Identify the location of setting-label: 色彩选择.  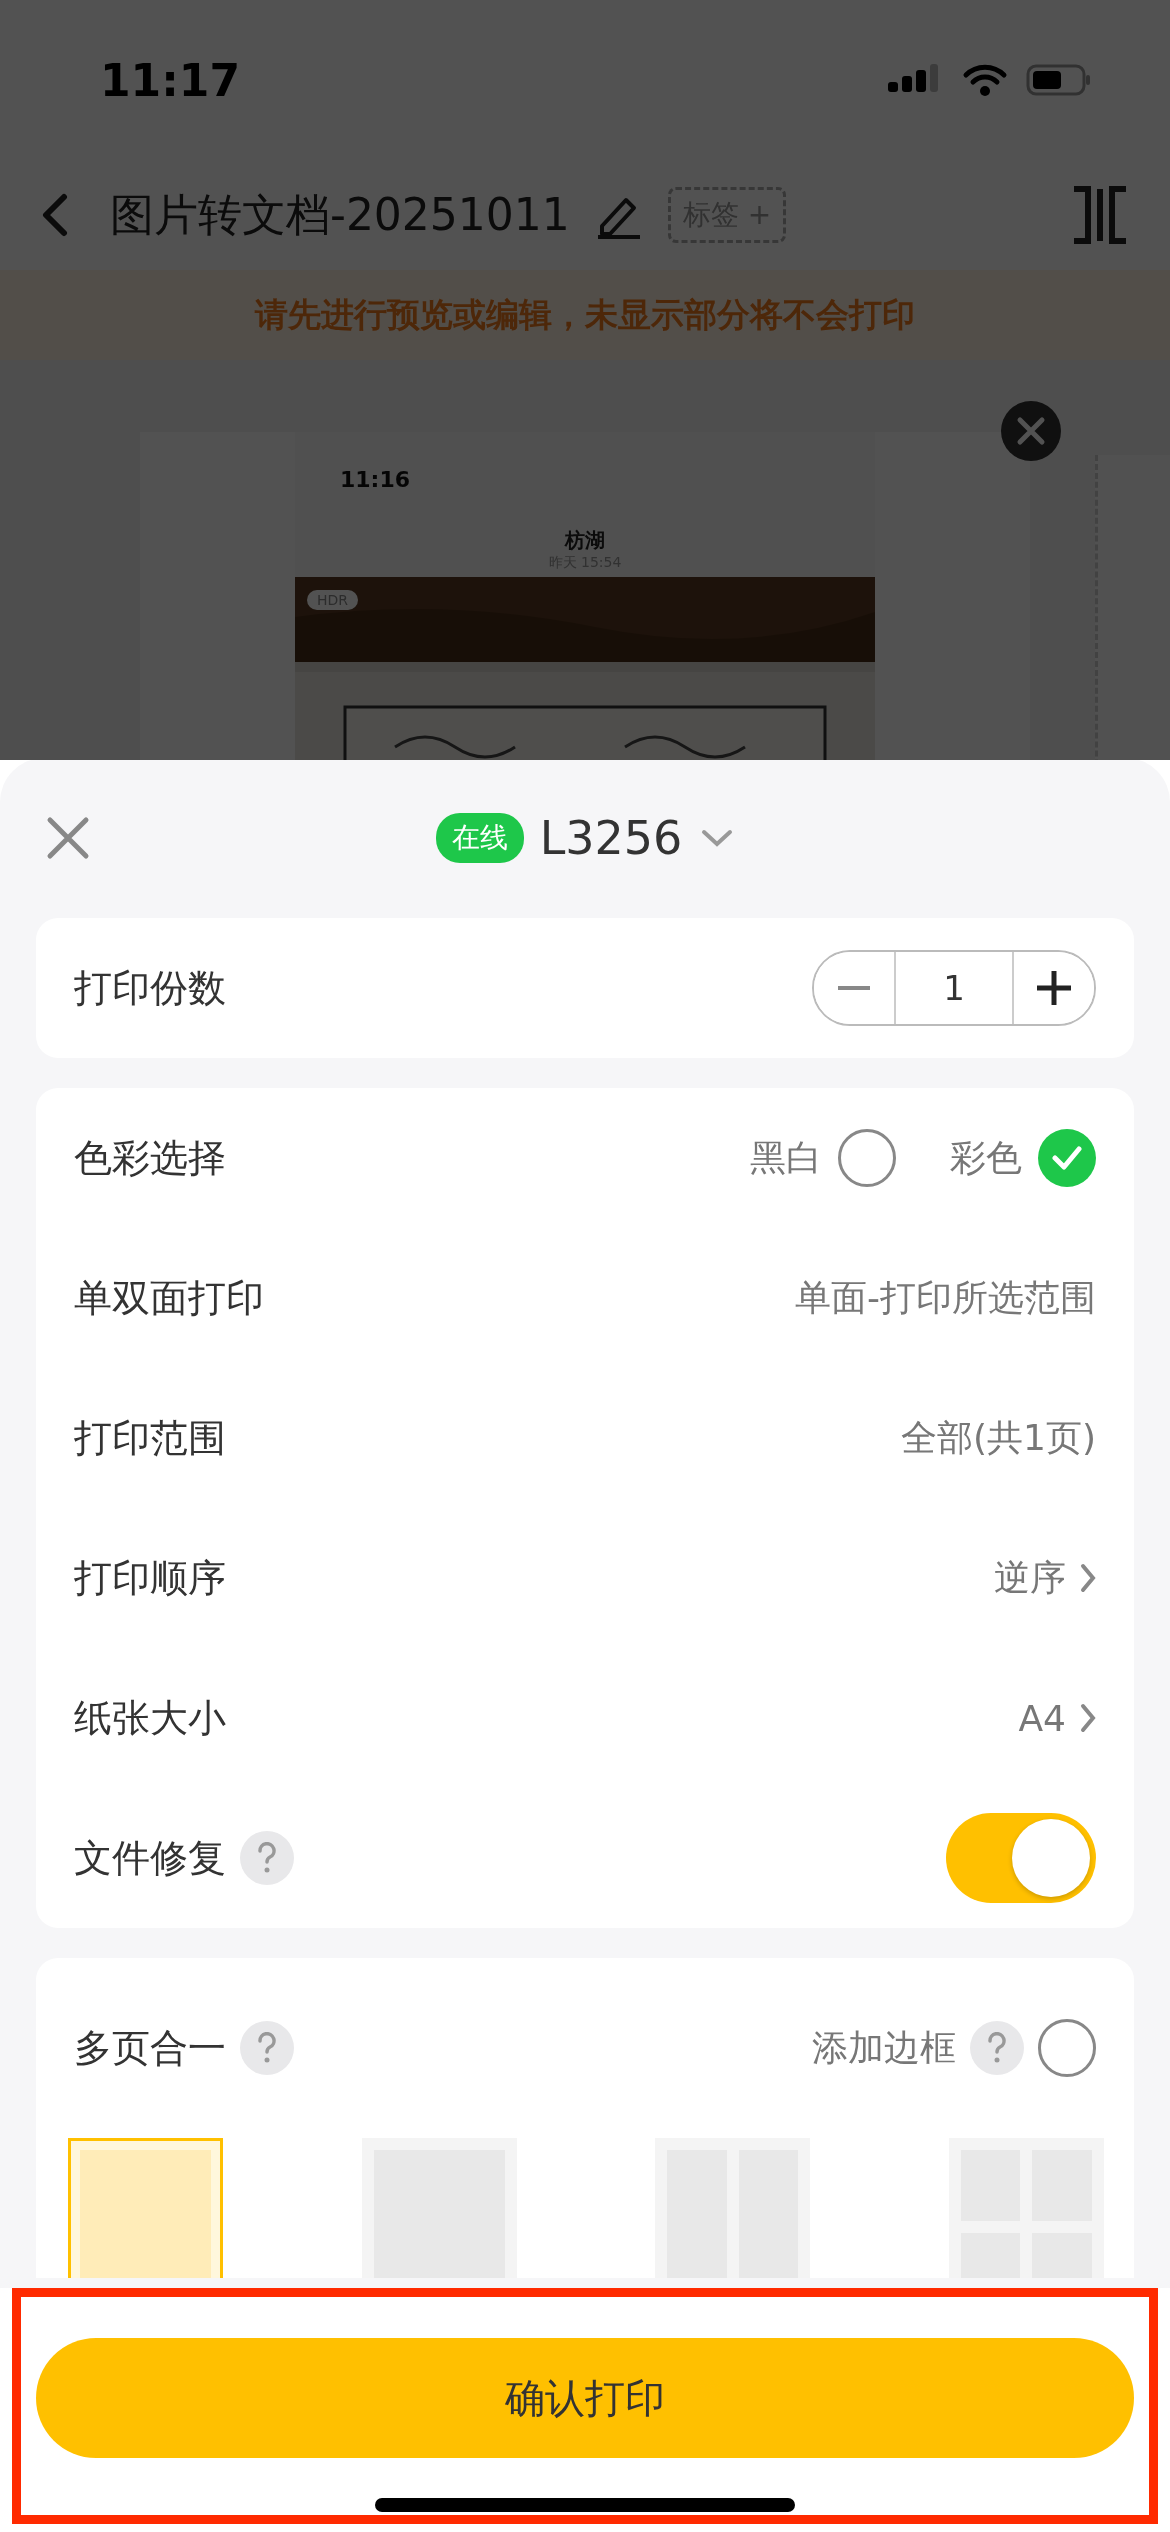
(150, 1158).